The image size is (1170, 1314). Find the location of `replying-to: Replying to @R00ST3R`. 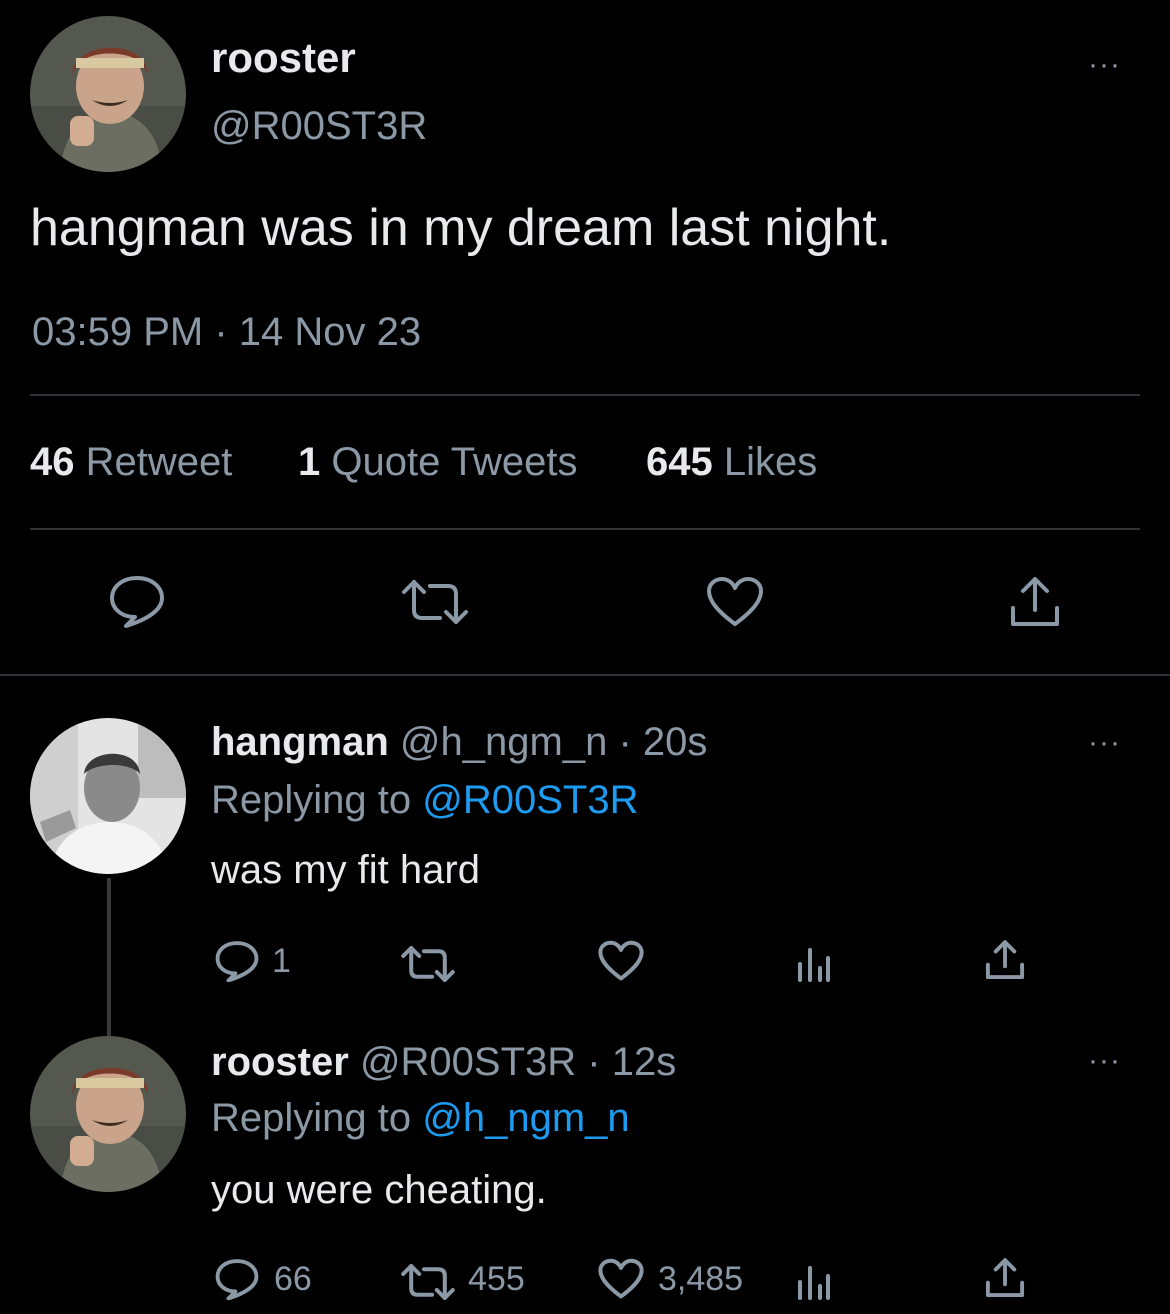

replying-to: Replying to @R00ST3R is located at coordinates (424, 800).